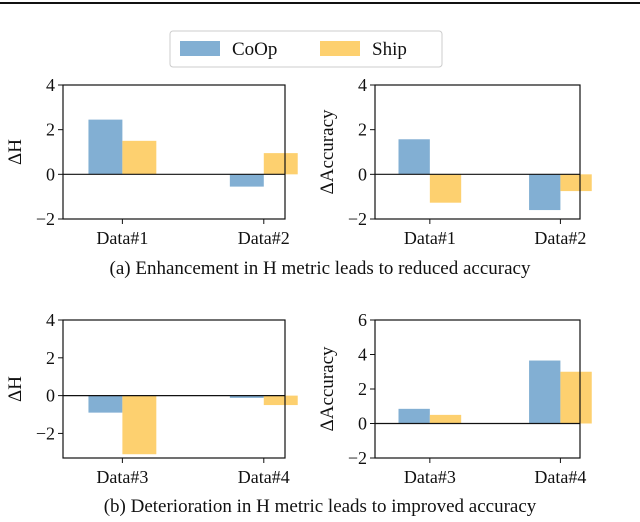 The width and height of the screenshot is (640, 522). Describe the element at coordinates (454, 398) in the screenshot. I see `subplot-4: −2 0 2 4 6 Data#3 Data#4 ΔAccuracy` at that location.